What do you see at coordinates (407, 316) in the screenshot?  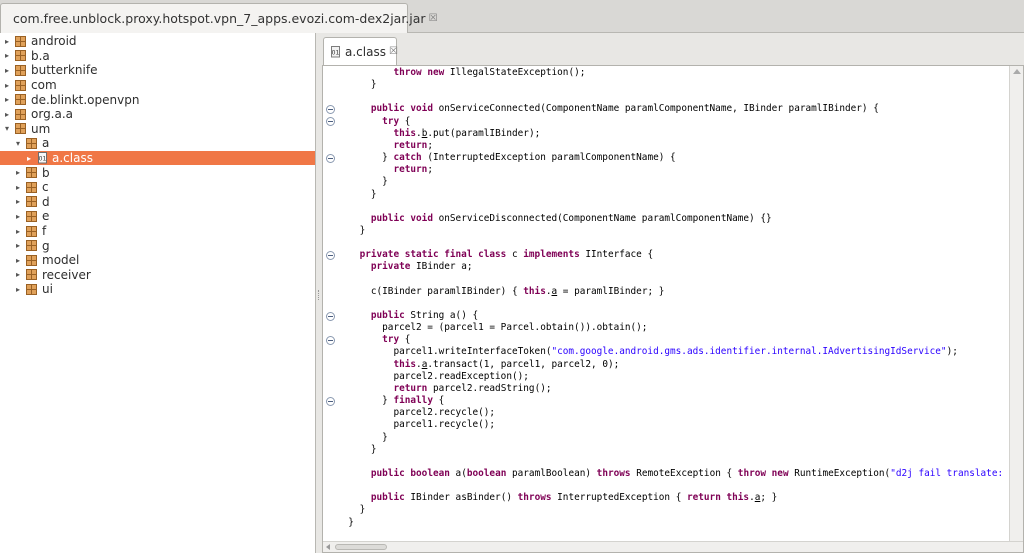 I see `code-line: public String a() {` at bounding box center [407, 316].